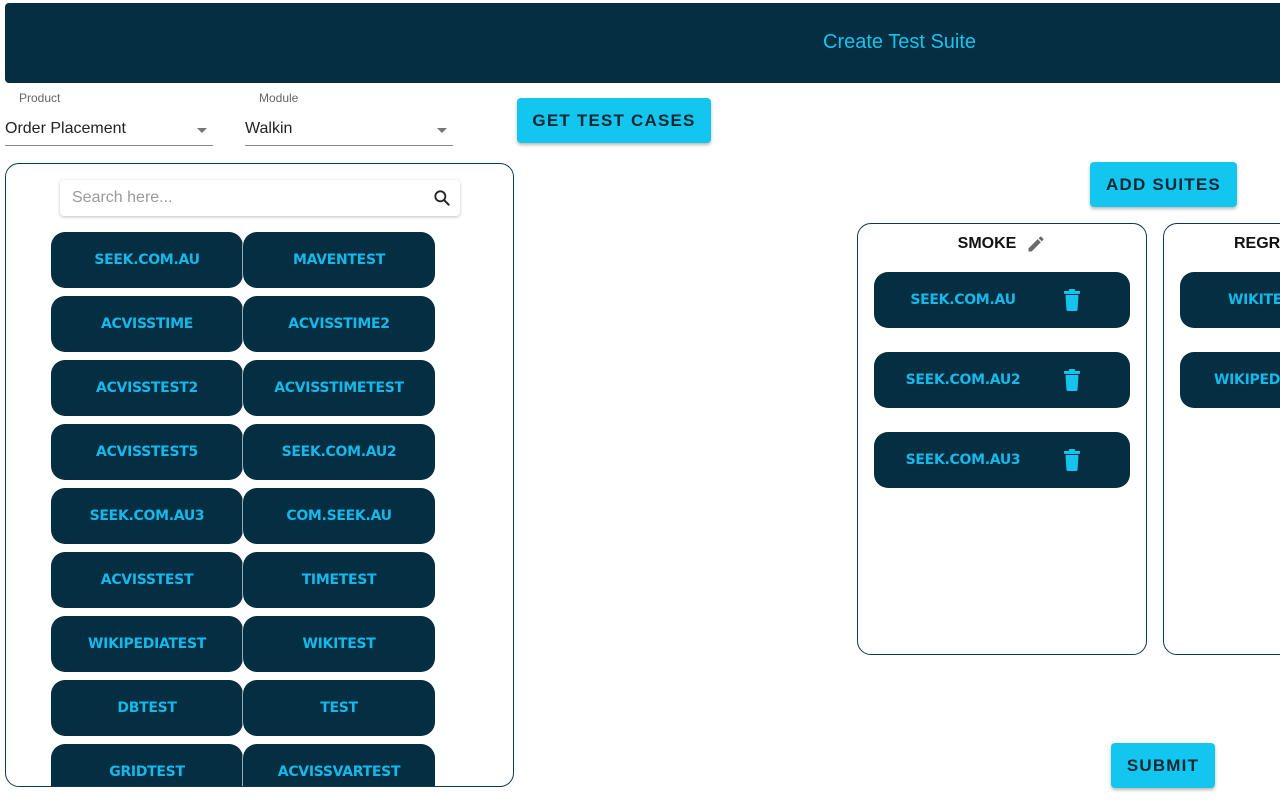 The image size is (1280, 800). Describe the element at coordinates (339, 765) in the screenshot. I see `test-case-pill: ACVISSVARTEST` at that location.